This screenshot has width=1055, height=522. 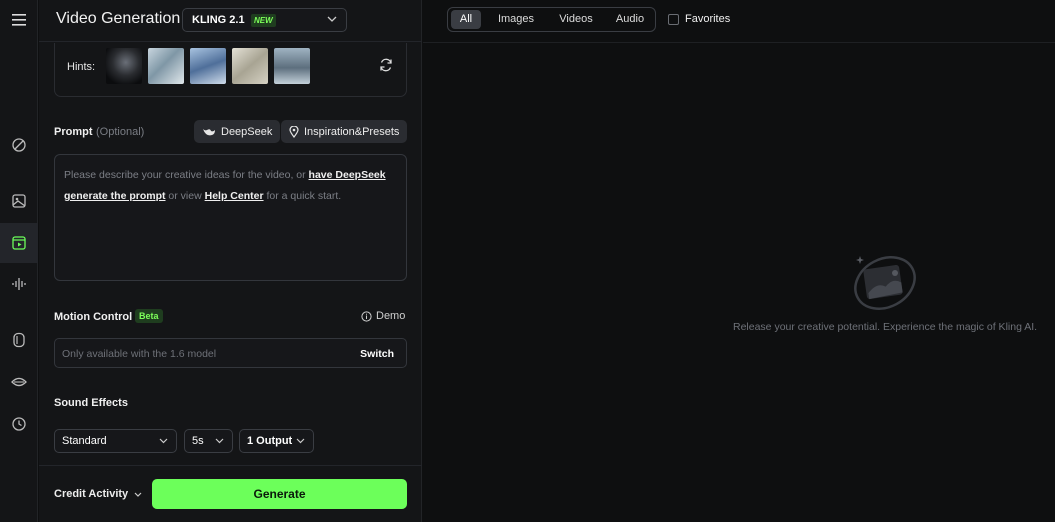 I want to click on demo-link: Demo, so click(x=383, y=316).